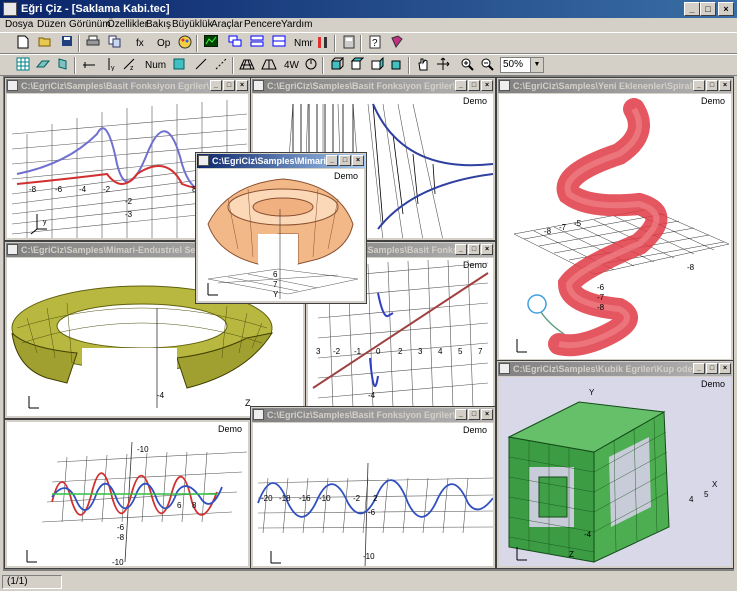  Describe the element at coordinates (615, 226) in the screenshot. I see `graph-canvas: Demo -8 -7 -5 -8 -6 -7 -8` at that location.